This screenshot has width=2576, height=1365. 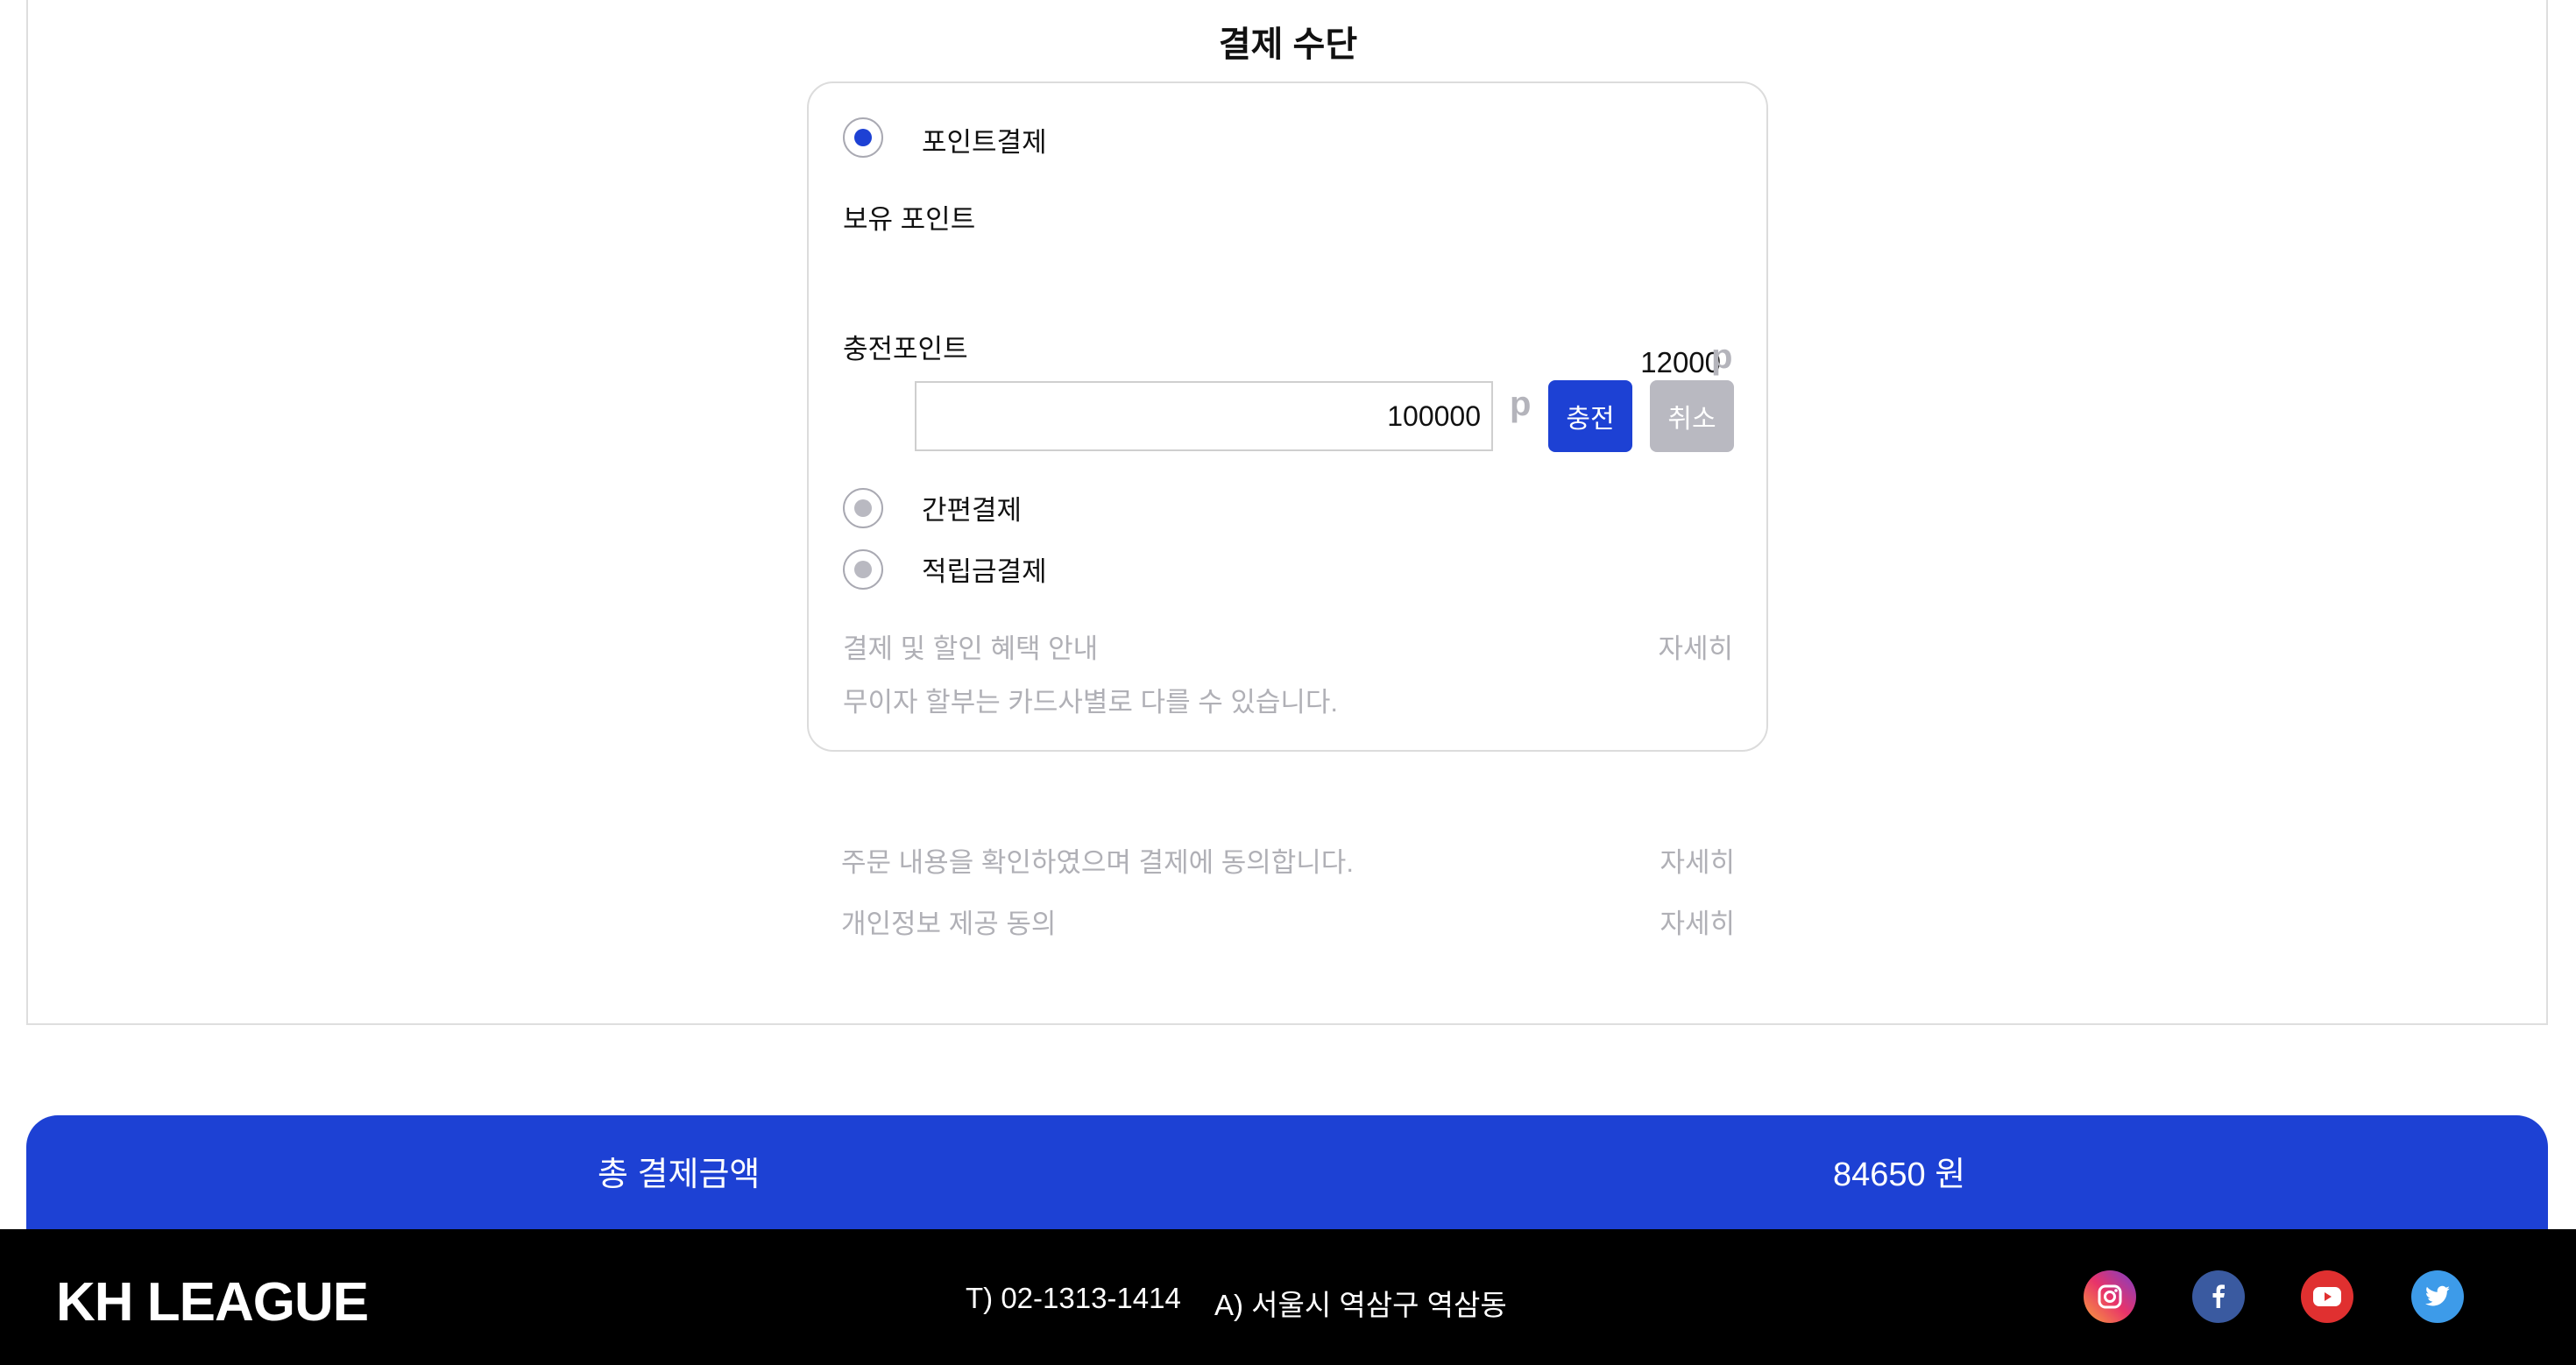 I want to click on option-label-point-payment: 포인트결제, so click(x=984, y=142).